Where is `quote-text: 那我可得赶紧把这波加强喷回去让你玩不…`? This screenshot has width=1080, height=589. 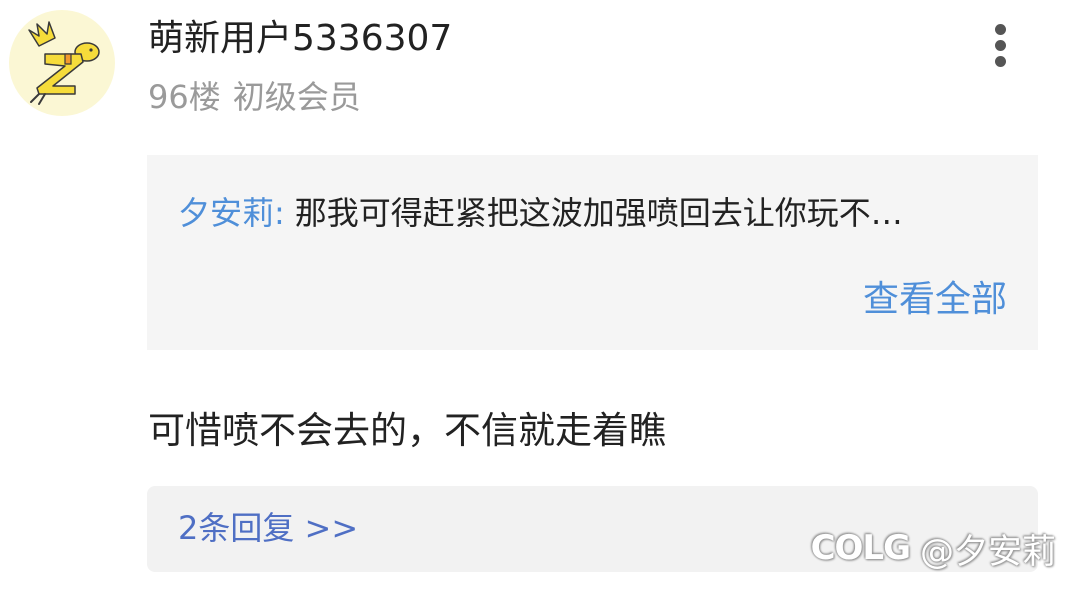
quote-text: 那我可得赶紧把这波加强喷回去让你玩不… is located at coordinates (598, 213).